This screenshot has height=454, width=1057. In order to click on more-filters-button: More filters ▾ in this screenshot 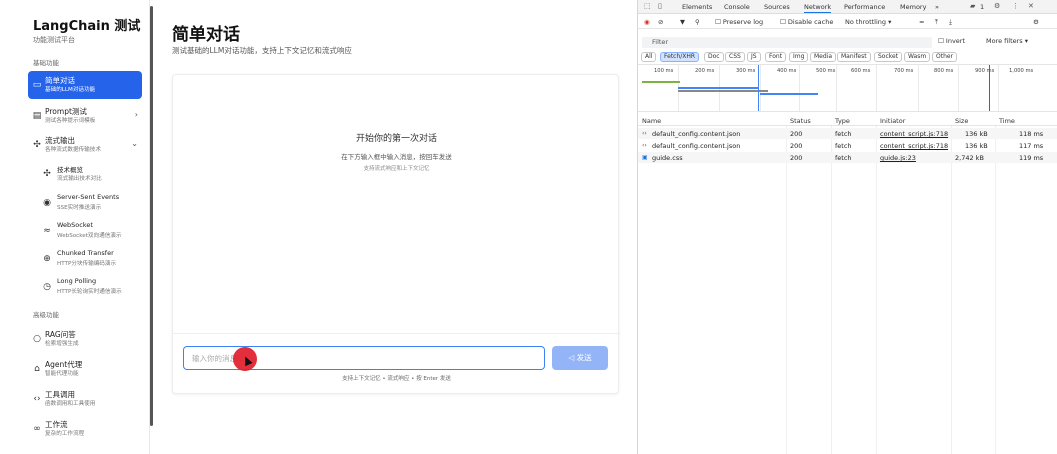, I will do `click(1007, 41)`.